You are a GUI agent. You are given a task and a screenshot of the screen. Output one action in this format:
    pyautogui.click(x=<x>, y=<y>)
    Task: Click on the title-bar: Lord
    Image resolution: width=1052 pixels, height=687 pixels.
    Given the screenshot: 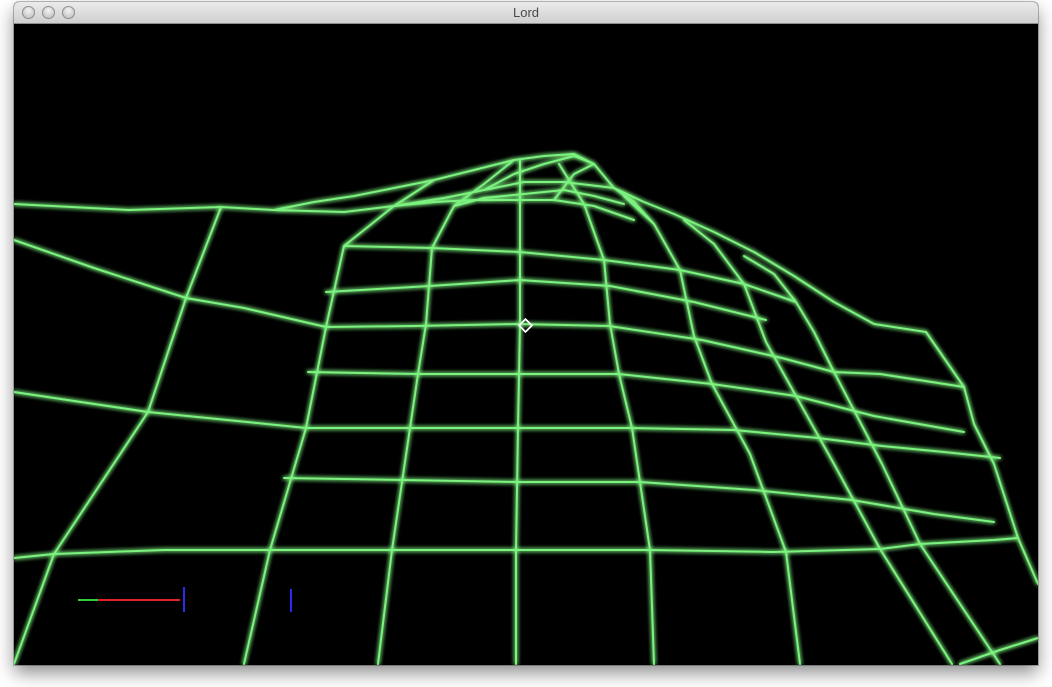 What is the action you would take?
    pyautogui.click(x=526, y=13)
    